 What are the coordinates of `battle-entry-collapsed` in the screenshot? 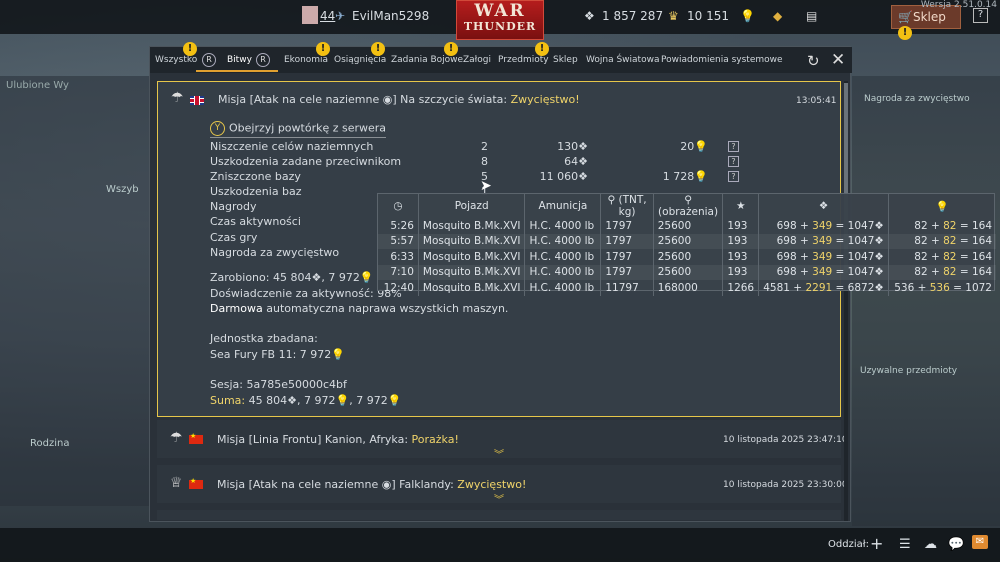 It's located at (499, 515).